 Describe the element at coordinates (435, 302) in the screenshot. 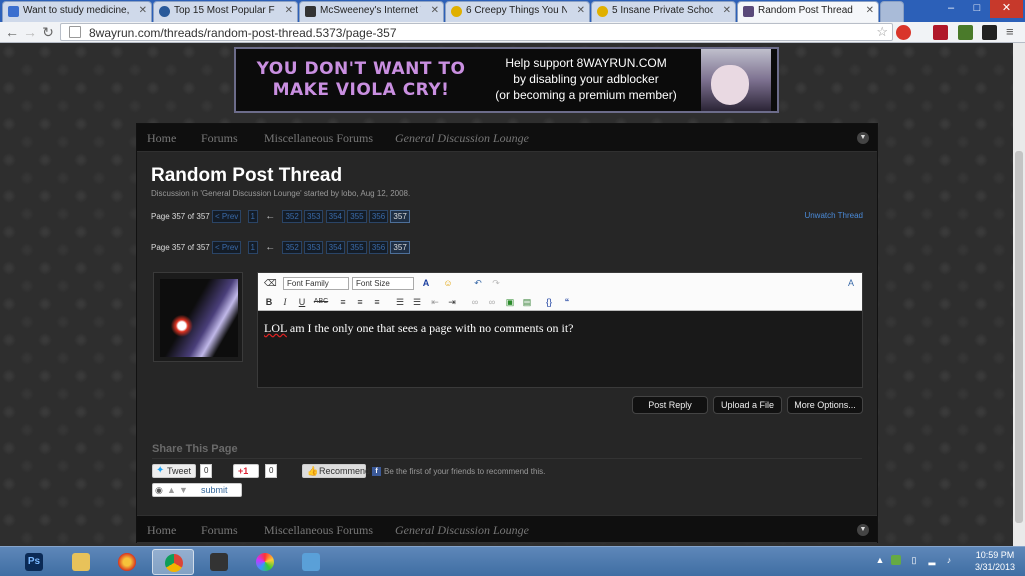

I see `outdent-icon: ⇤` at that location.